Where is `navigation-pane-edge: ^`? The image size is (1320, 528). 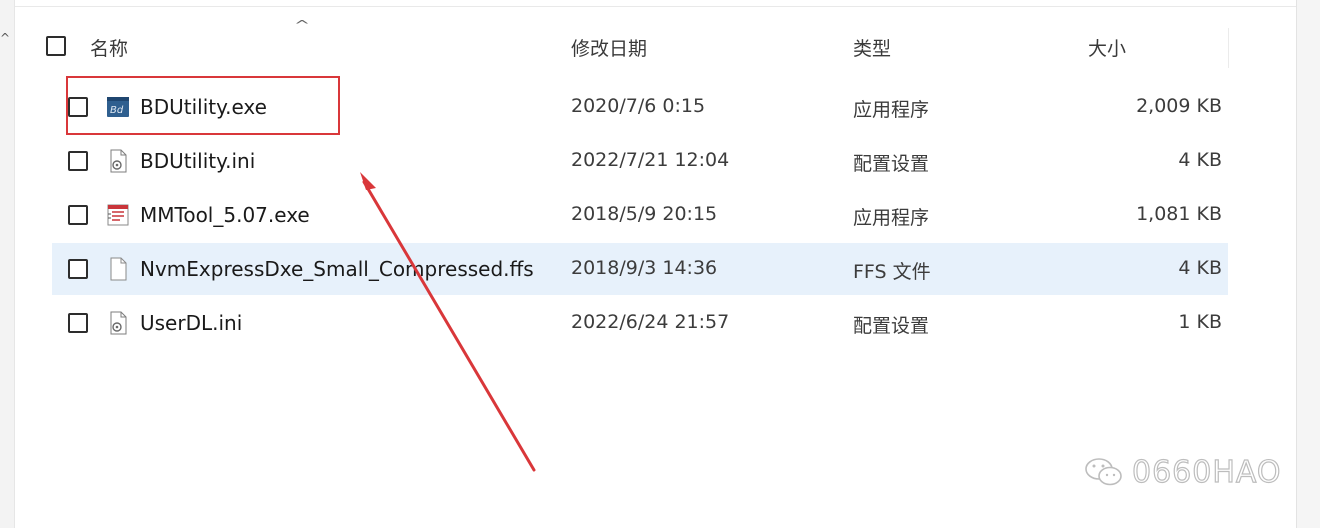 navigation-pane-edge: ^ is located at coordinates (7, 264).